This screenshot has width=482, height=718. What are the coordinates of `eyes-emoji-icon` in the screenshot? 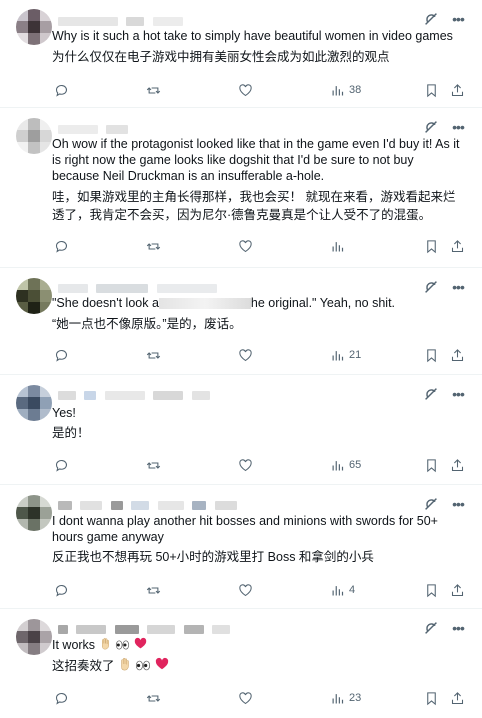 It's located at (122, 646).